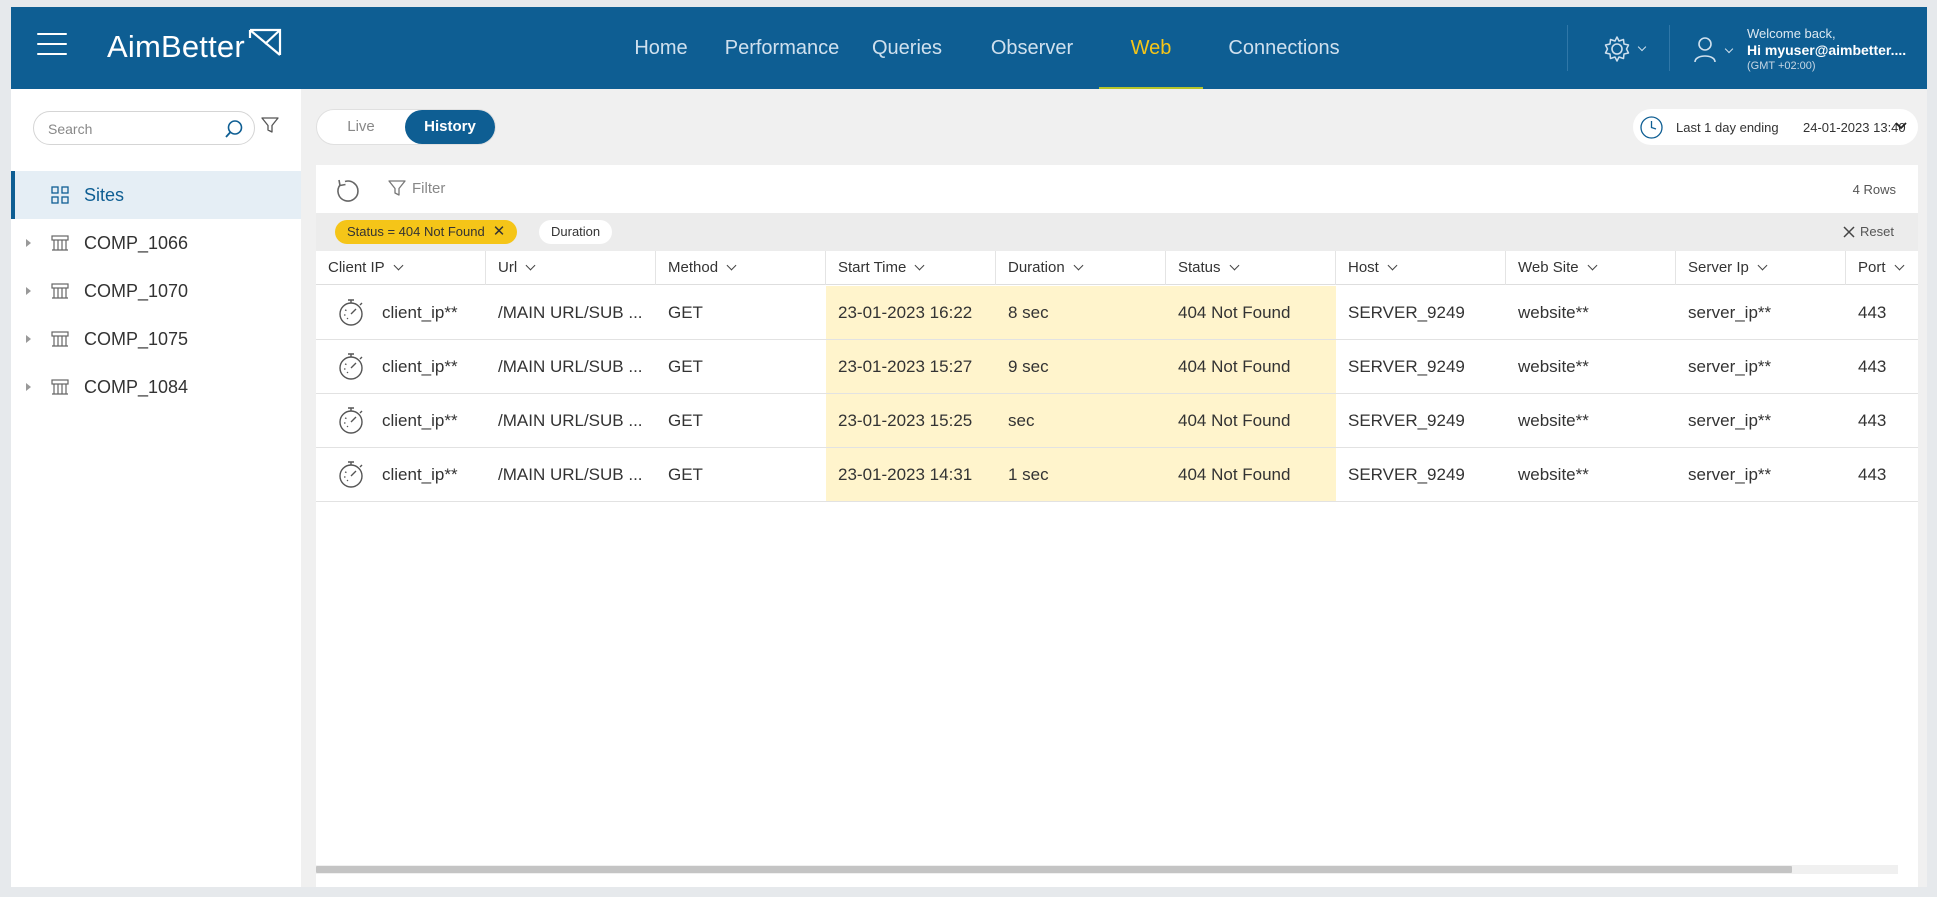 Image resolution: width=1937 pixels, height=897 pixels. I want to click on sidebar-item-sites: Sites, so click(156, 195).